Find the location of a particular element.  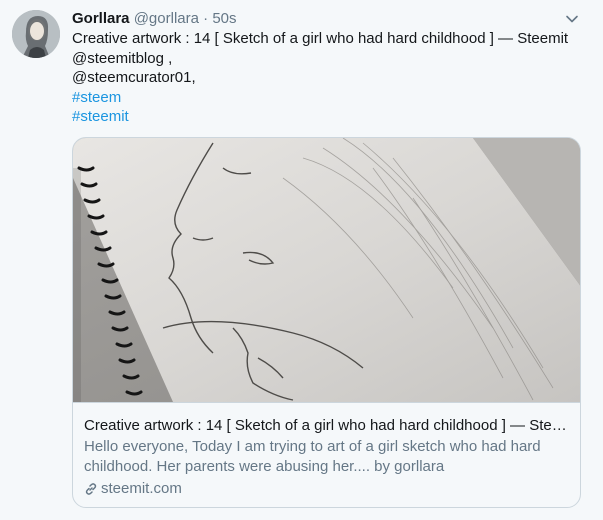

card-domain-row: steemit.com is located at coordinates (133, 489).